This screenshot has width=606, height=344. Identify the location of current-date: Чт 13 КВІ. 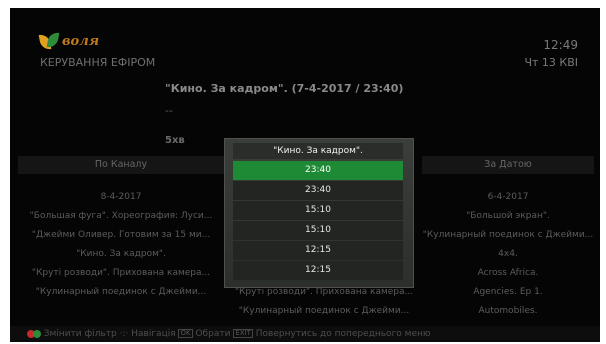
(551, 62).